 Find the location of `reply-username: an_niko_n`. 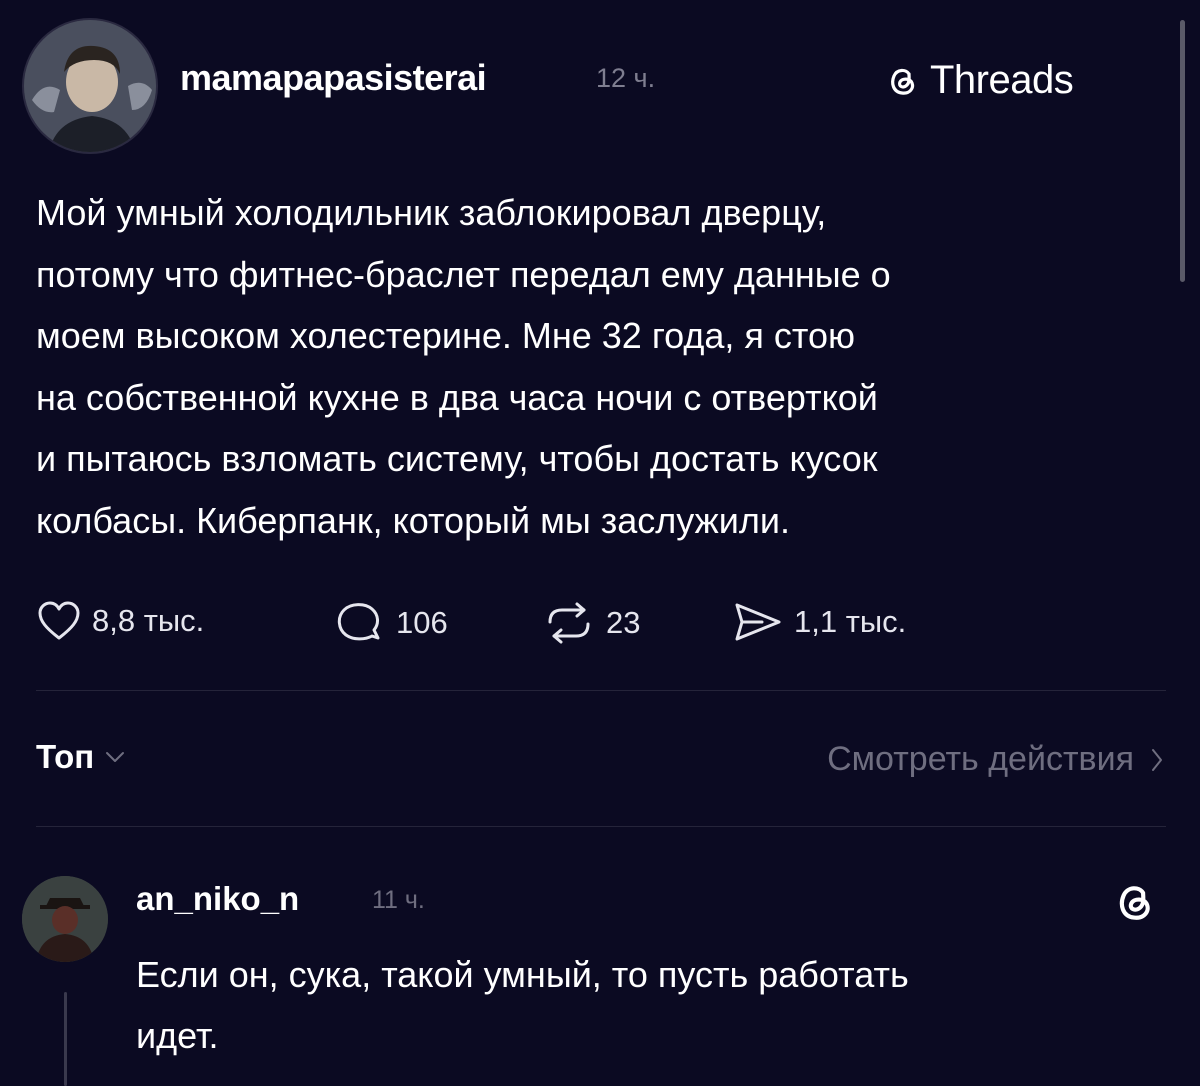

reply-username: an_niko_n is located at coordinates (217, 899).